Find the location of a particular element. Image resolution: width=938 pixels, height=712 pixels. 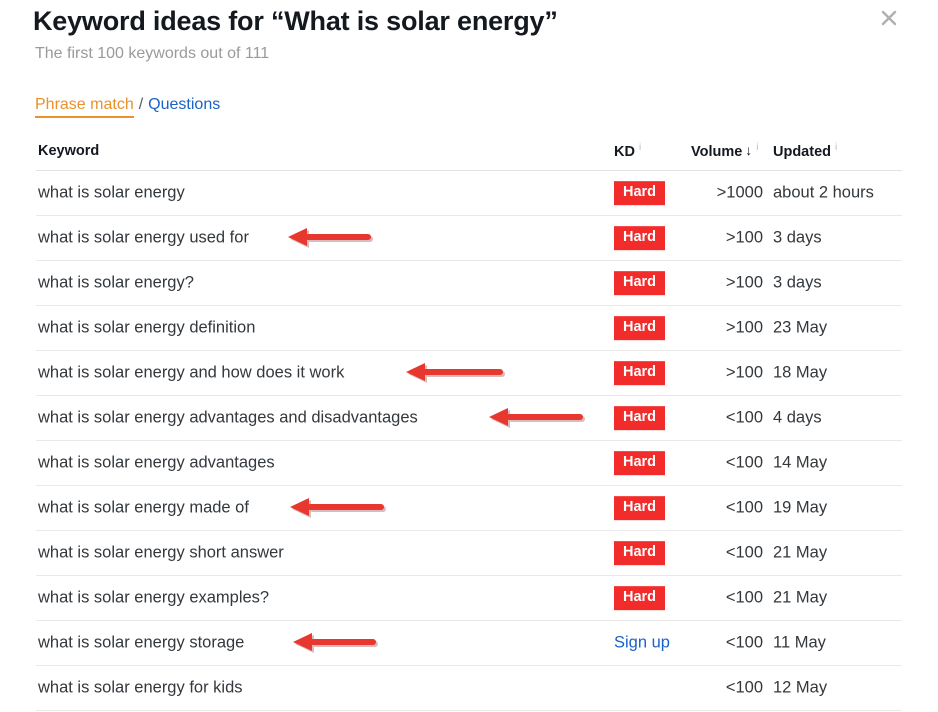

cell-keyword: what is solar energy storage is located at coordinates (141, 642).